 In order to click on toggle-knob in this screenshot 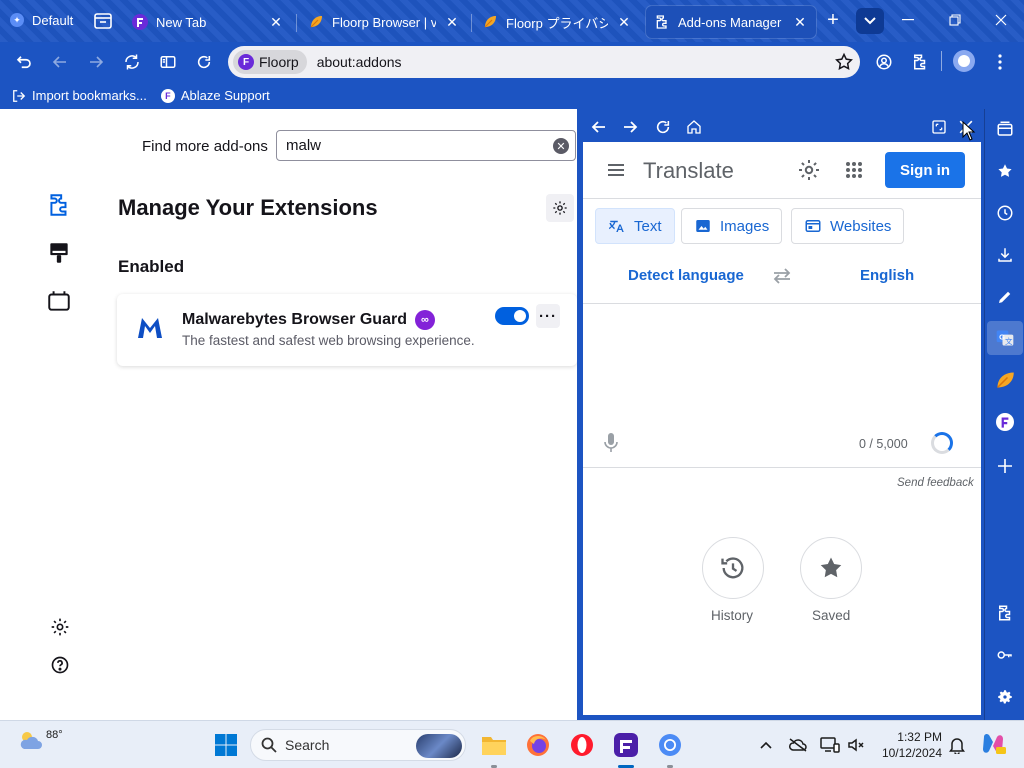, I will do `click(520, 316)`.